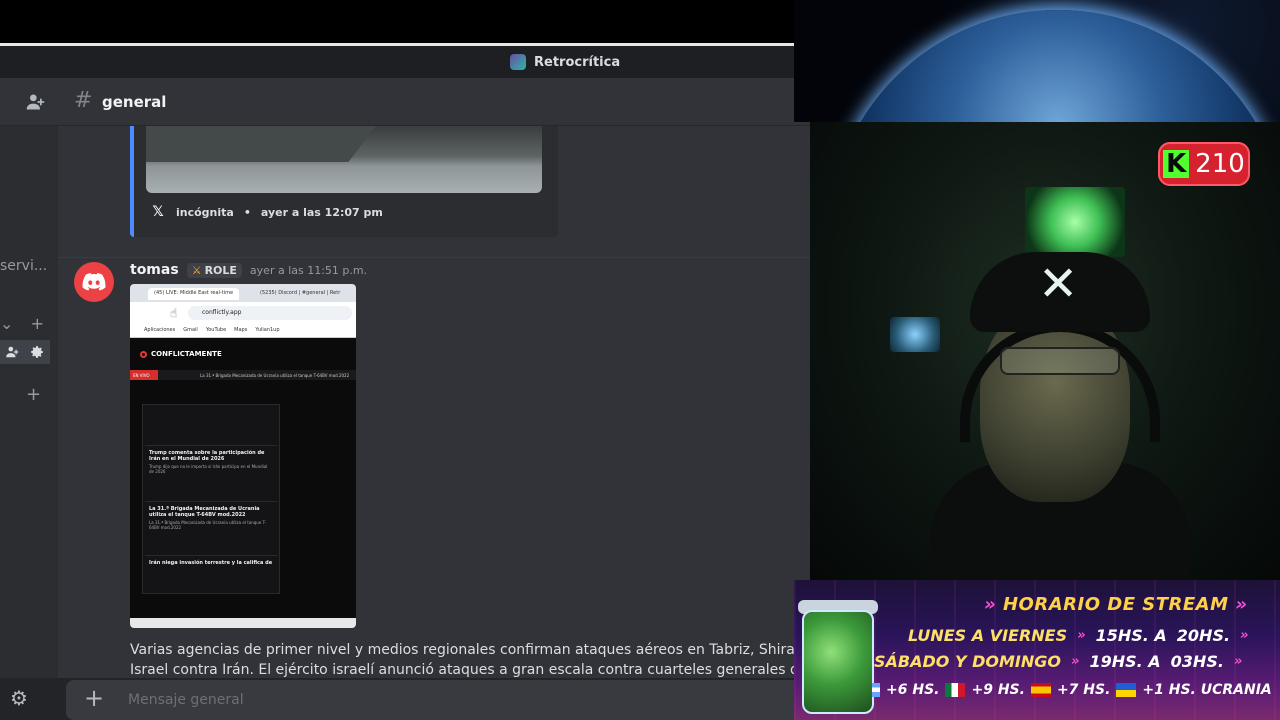 The height and width of the screenshot is (720, 1280). What do you see at coordinates (174, 313) in the screenshot?
I see `cursor-icon: ☝` at bounding box center [174, 313].